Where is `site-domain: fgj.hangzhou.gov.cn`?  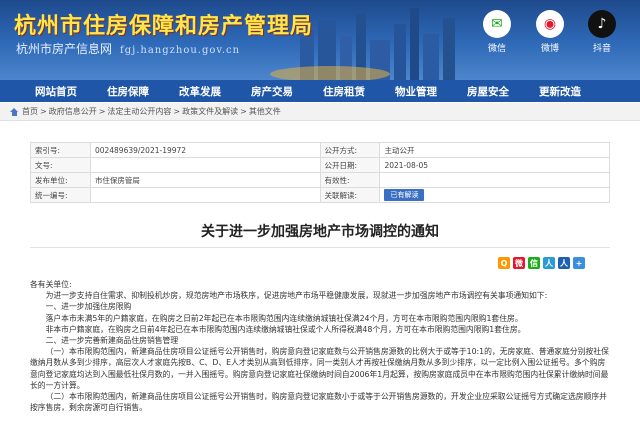 site-domain: fgj.hangzhou.gov.cn is located at coordinates (180, 50).